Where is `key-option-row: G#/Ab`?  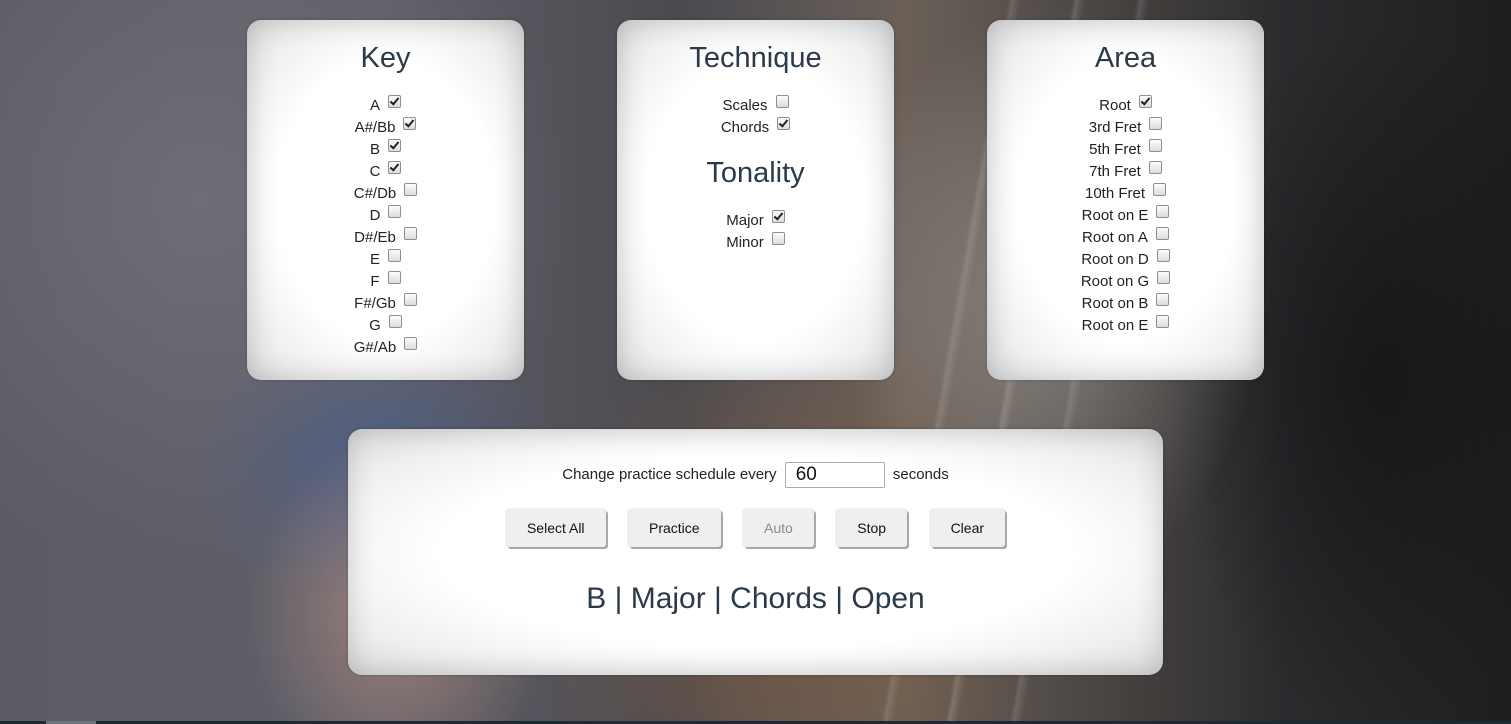 key-option-row: G#/Ab is located at coordinates (385, 347).